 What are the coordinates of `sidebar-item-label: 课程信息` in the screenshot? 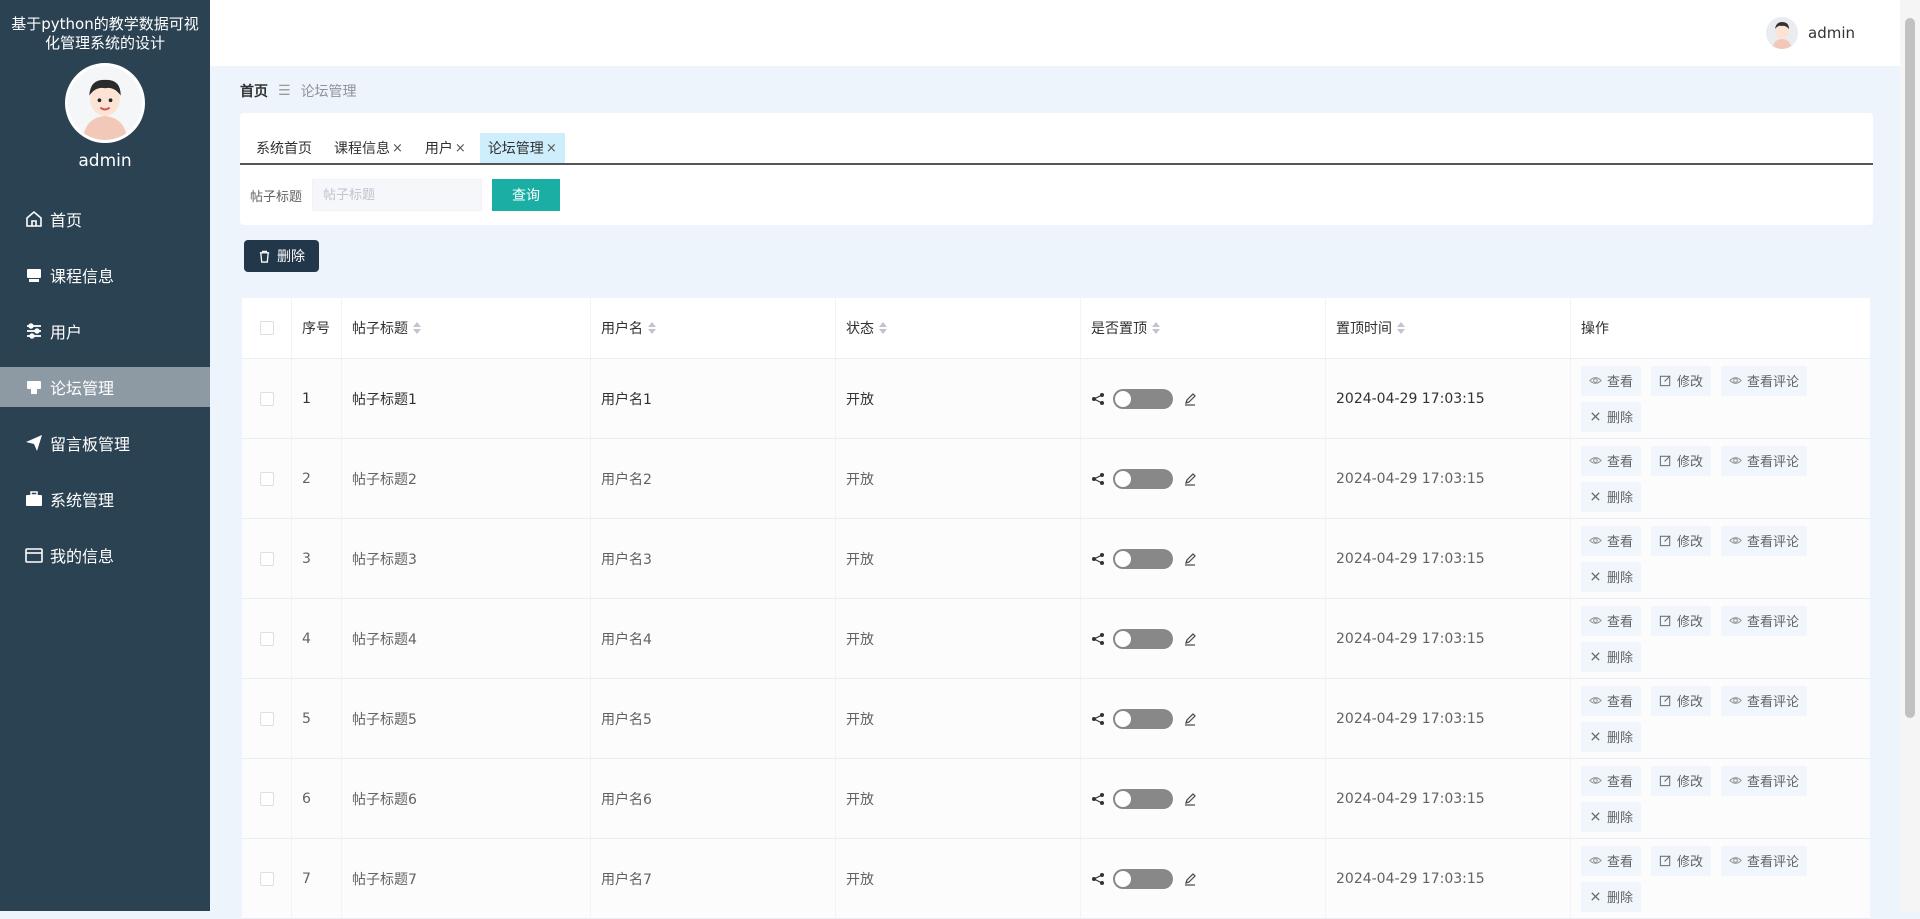 It's located at (82, 276).